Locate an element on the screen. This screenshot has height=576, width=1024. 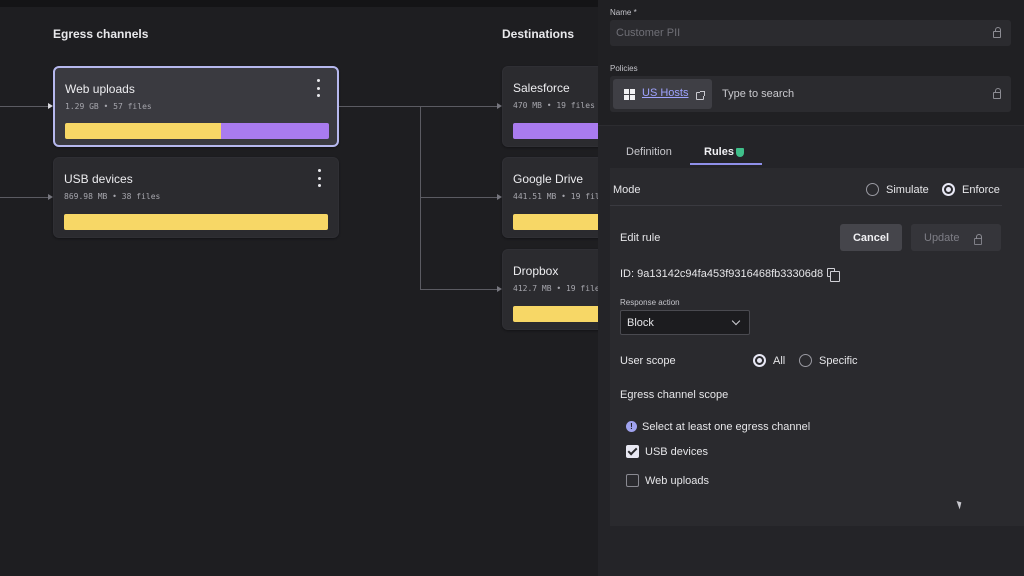
response-action-select: Block is located at coordinates (685, 322).